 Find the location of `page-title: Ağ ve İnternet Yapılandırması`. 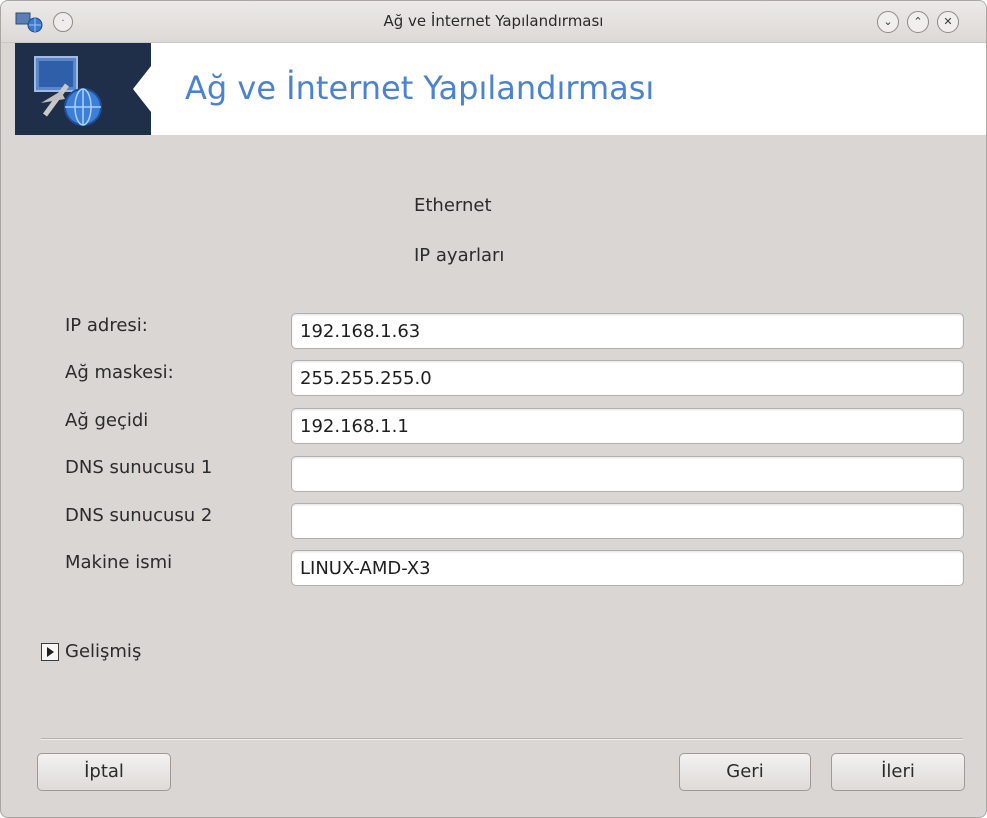

page-title: Ağ ve İnternet Yapılandırması is located at coordinates (420, 88).